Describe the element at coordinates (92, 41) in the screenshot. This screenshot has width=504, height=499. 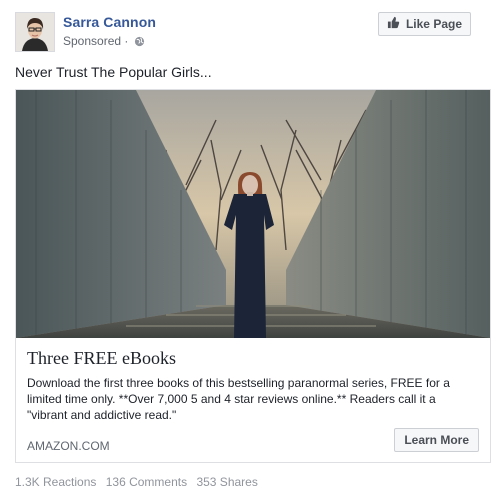
I see `sponsored-label: Sponsored` at that location.